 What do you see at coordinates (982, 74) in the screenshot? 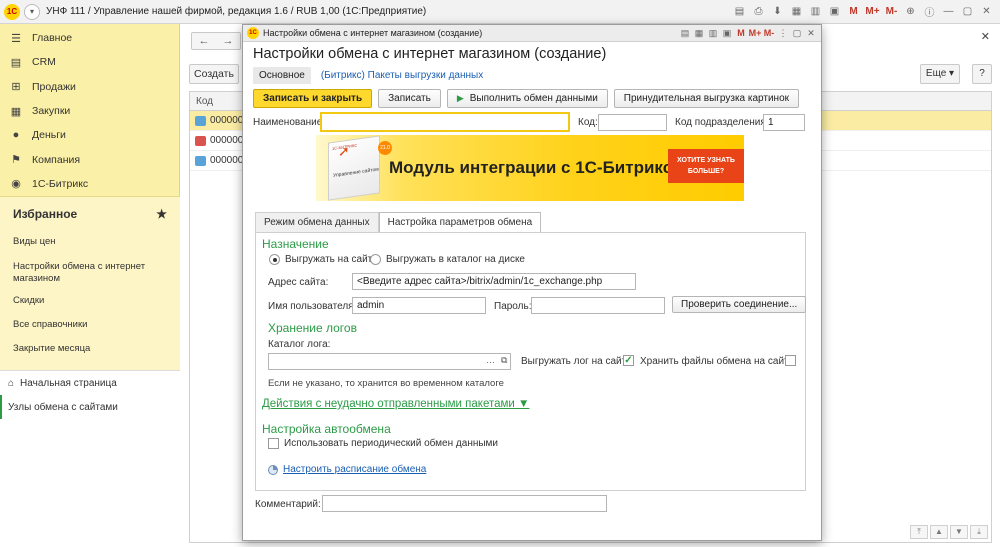
I see `help-button: ?` at bounding box center [982, 74].